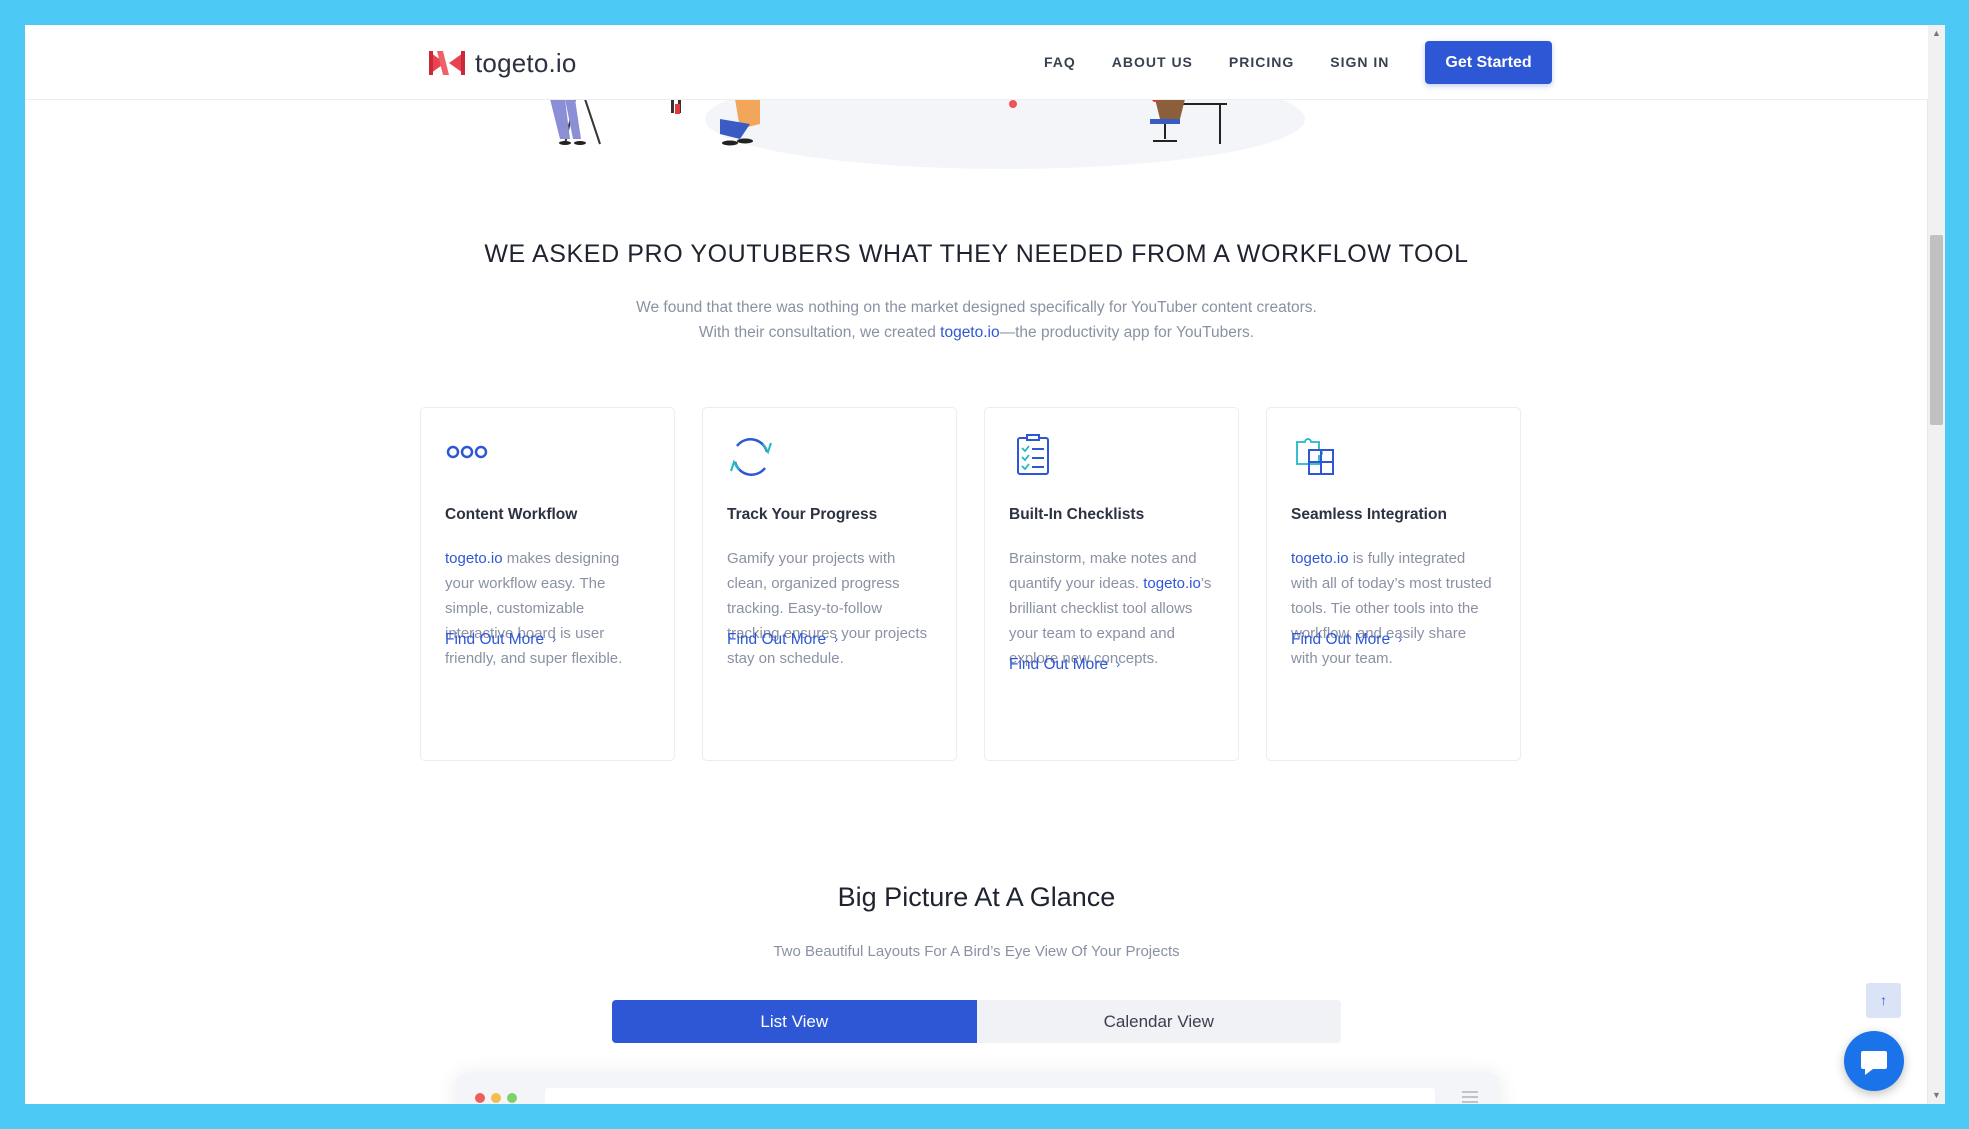 The width and height of the screenshot is (1969, 1129). I want to click on intro-text: With their consultation, we created, so click(819, 332).